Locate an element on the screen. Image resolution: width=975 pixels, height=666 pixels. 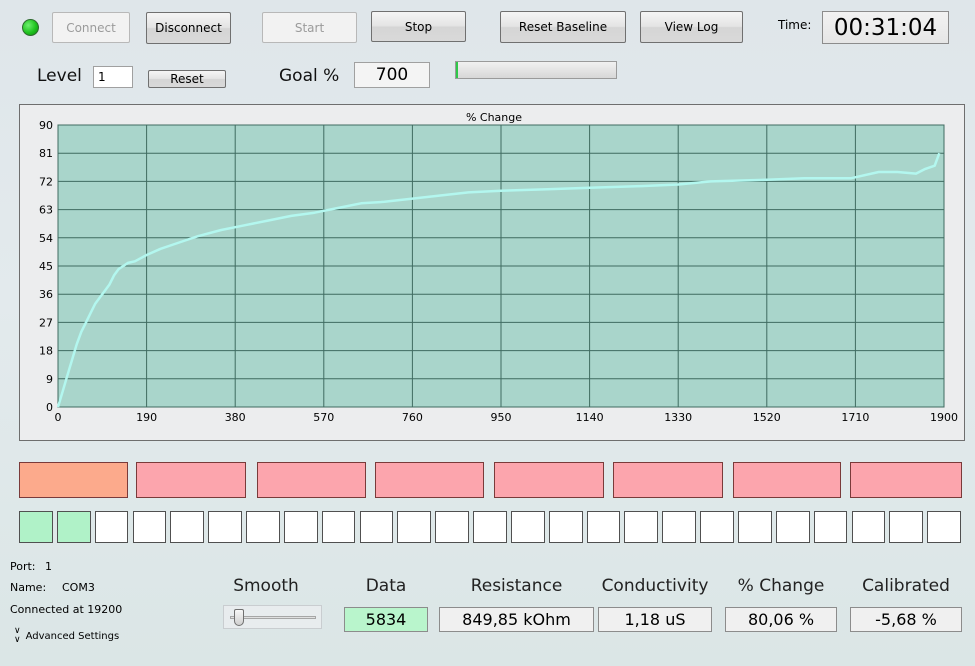
level-reset-button: Reset is located at coordinates (187, 79).